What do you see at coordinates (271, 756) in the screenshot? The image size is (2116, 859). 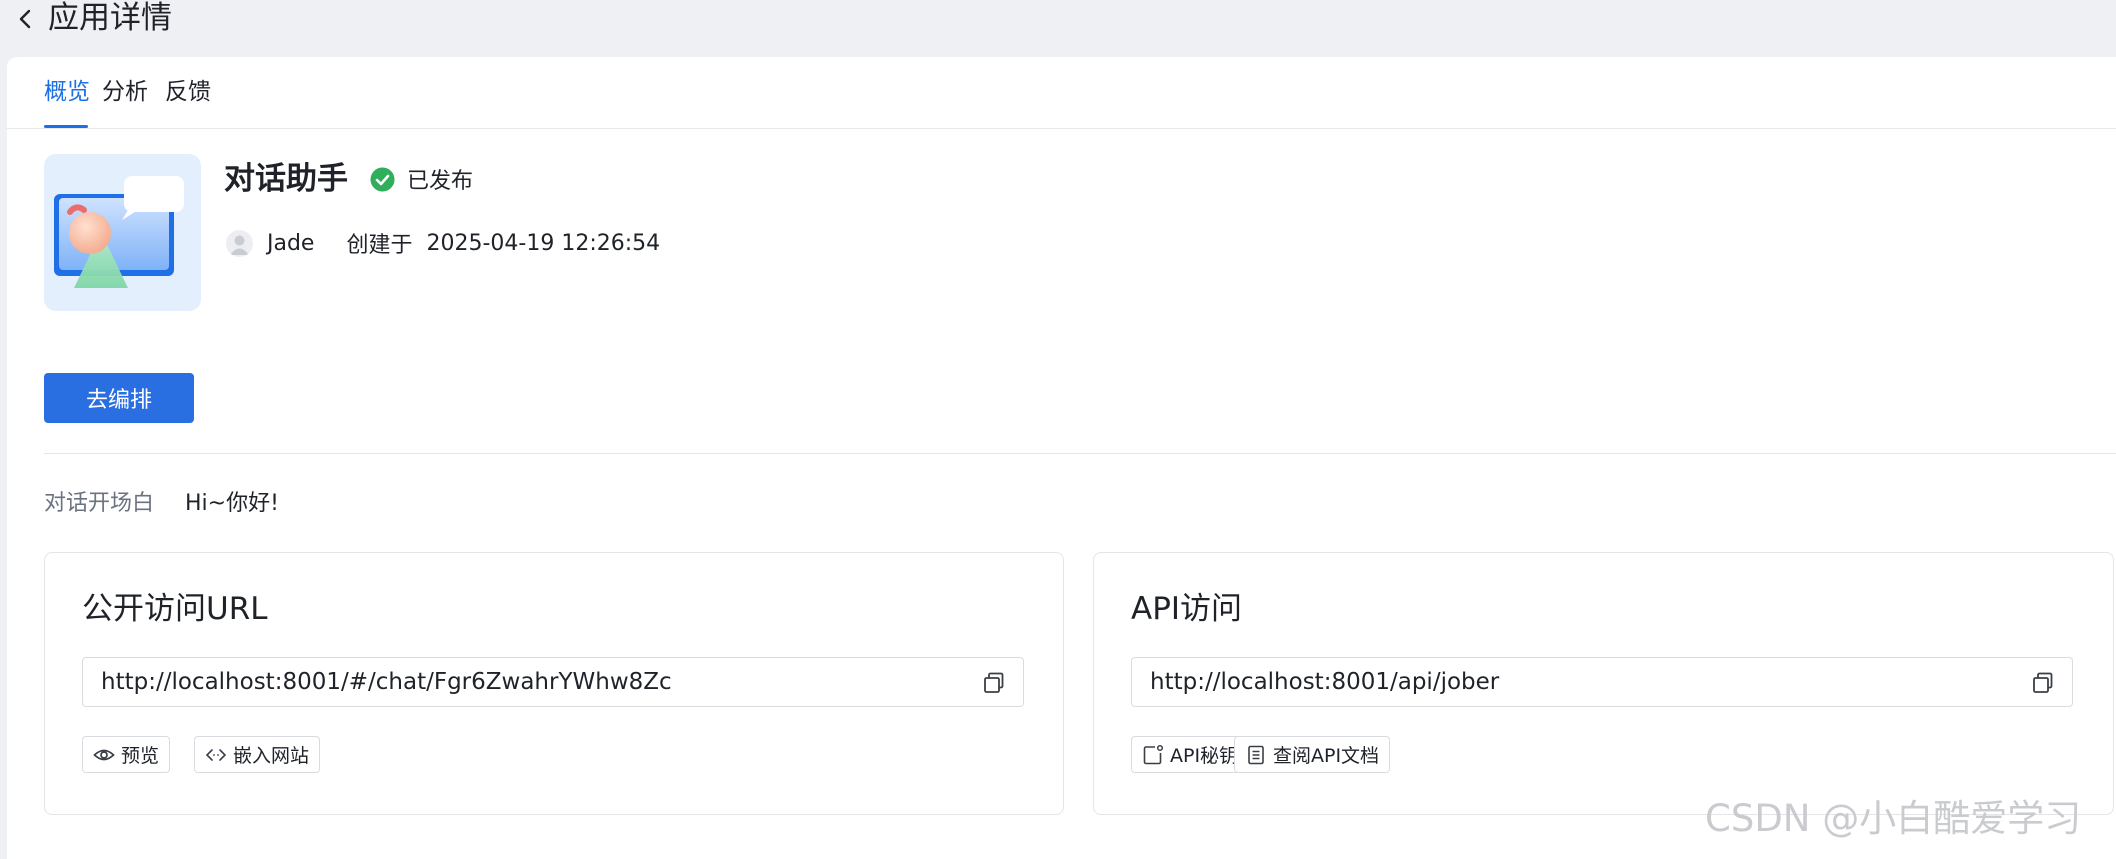 I see `embed-label: 嵌入网站` at bounding box center [271, 756].